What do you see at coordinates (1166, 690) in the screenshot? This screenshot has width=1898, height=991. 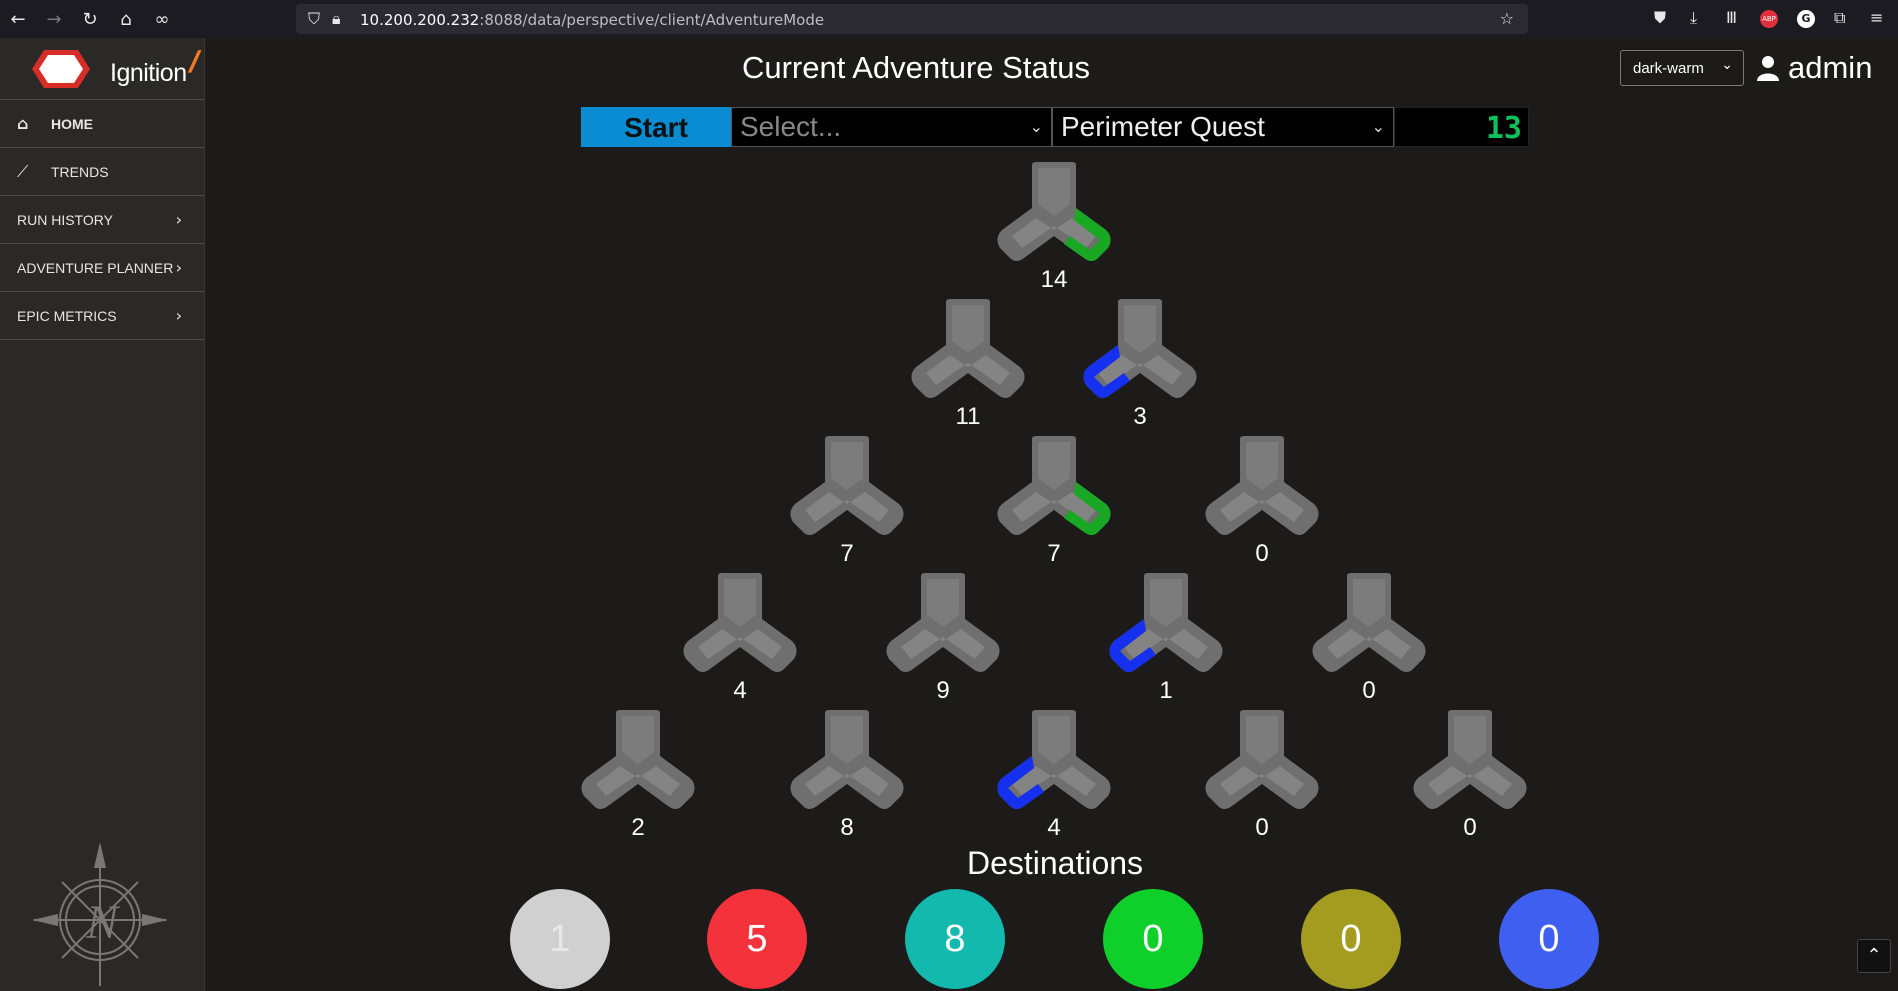 I see `node-count: 1` at bounding box center [1166, 690].